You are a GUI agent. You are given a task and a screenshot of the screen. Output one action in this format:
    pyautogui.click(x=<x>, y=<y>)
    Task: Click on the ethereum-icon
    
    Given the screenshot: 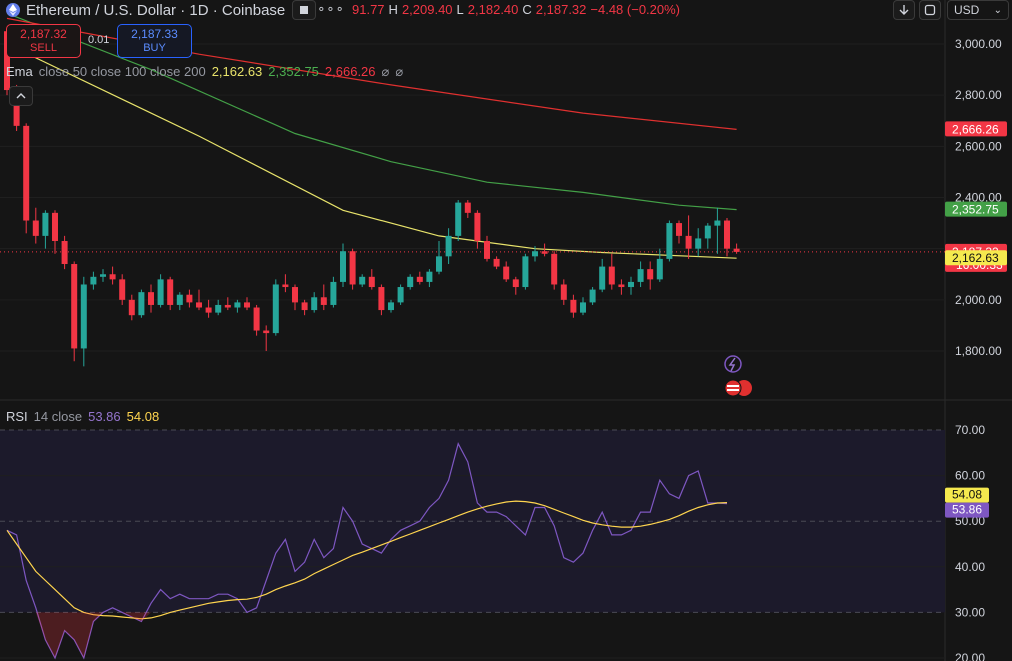 What is the action you would take?
    pyautogui.click(x=13, y=10)
    